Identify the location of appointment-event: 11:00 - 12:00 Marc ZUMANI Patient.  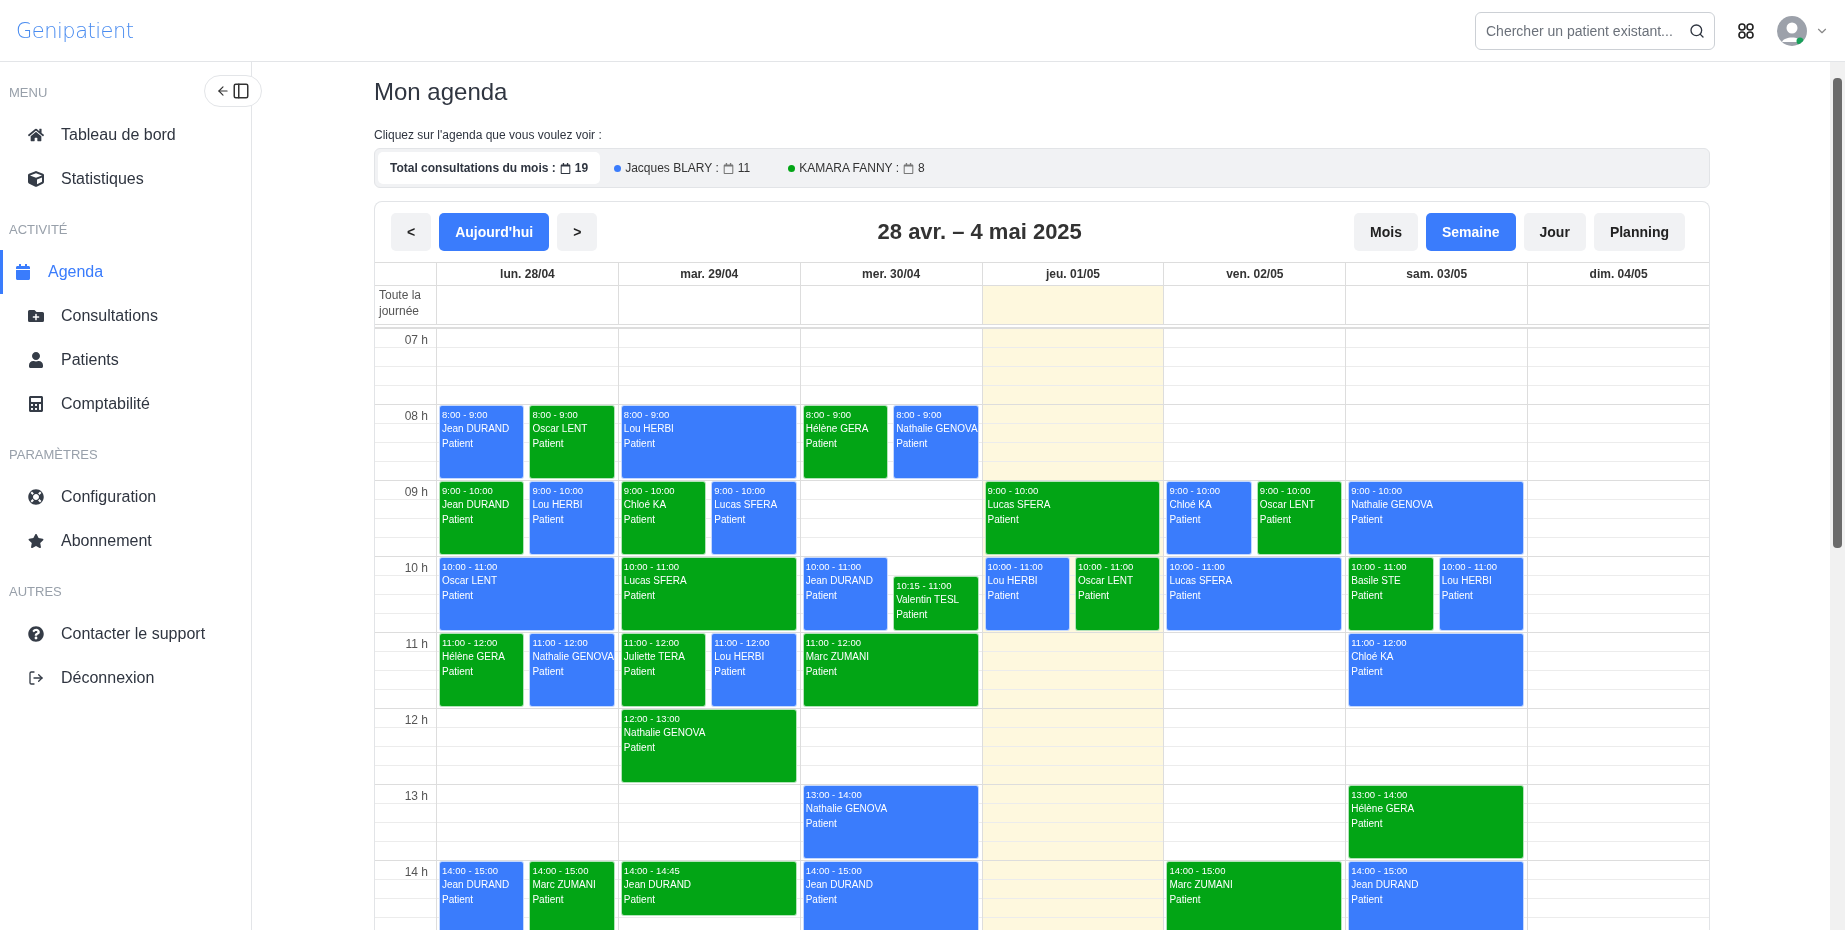
(890, 670).